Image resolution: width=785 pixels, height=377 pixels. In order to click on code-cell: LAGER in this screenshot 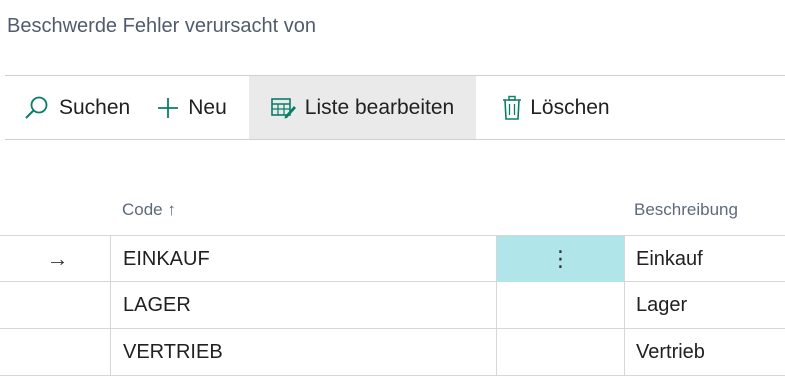, I will do `click(304, 305)`.